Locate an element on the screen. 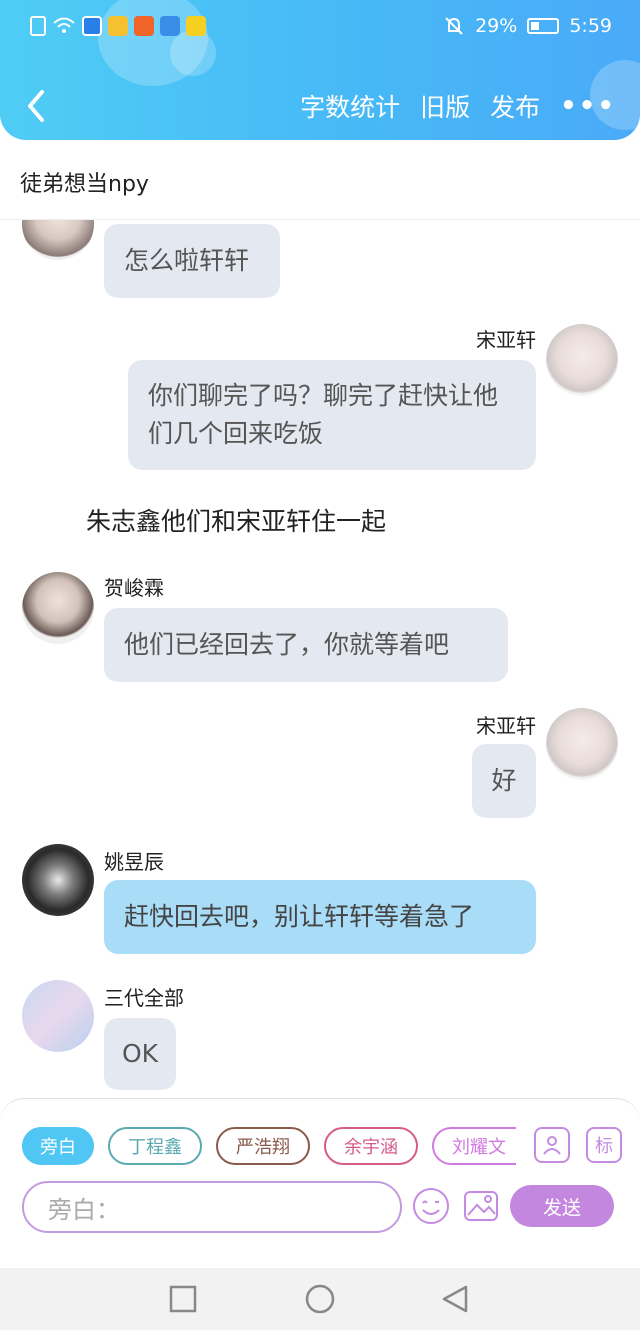  tag-button: 标 is located at coordinates (604, 1145).